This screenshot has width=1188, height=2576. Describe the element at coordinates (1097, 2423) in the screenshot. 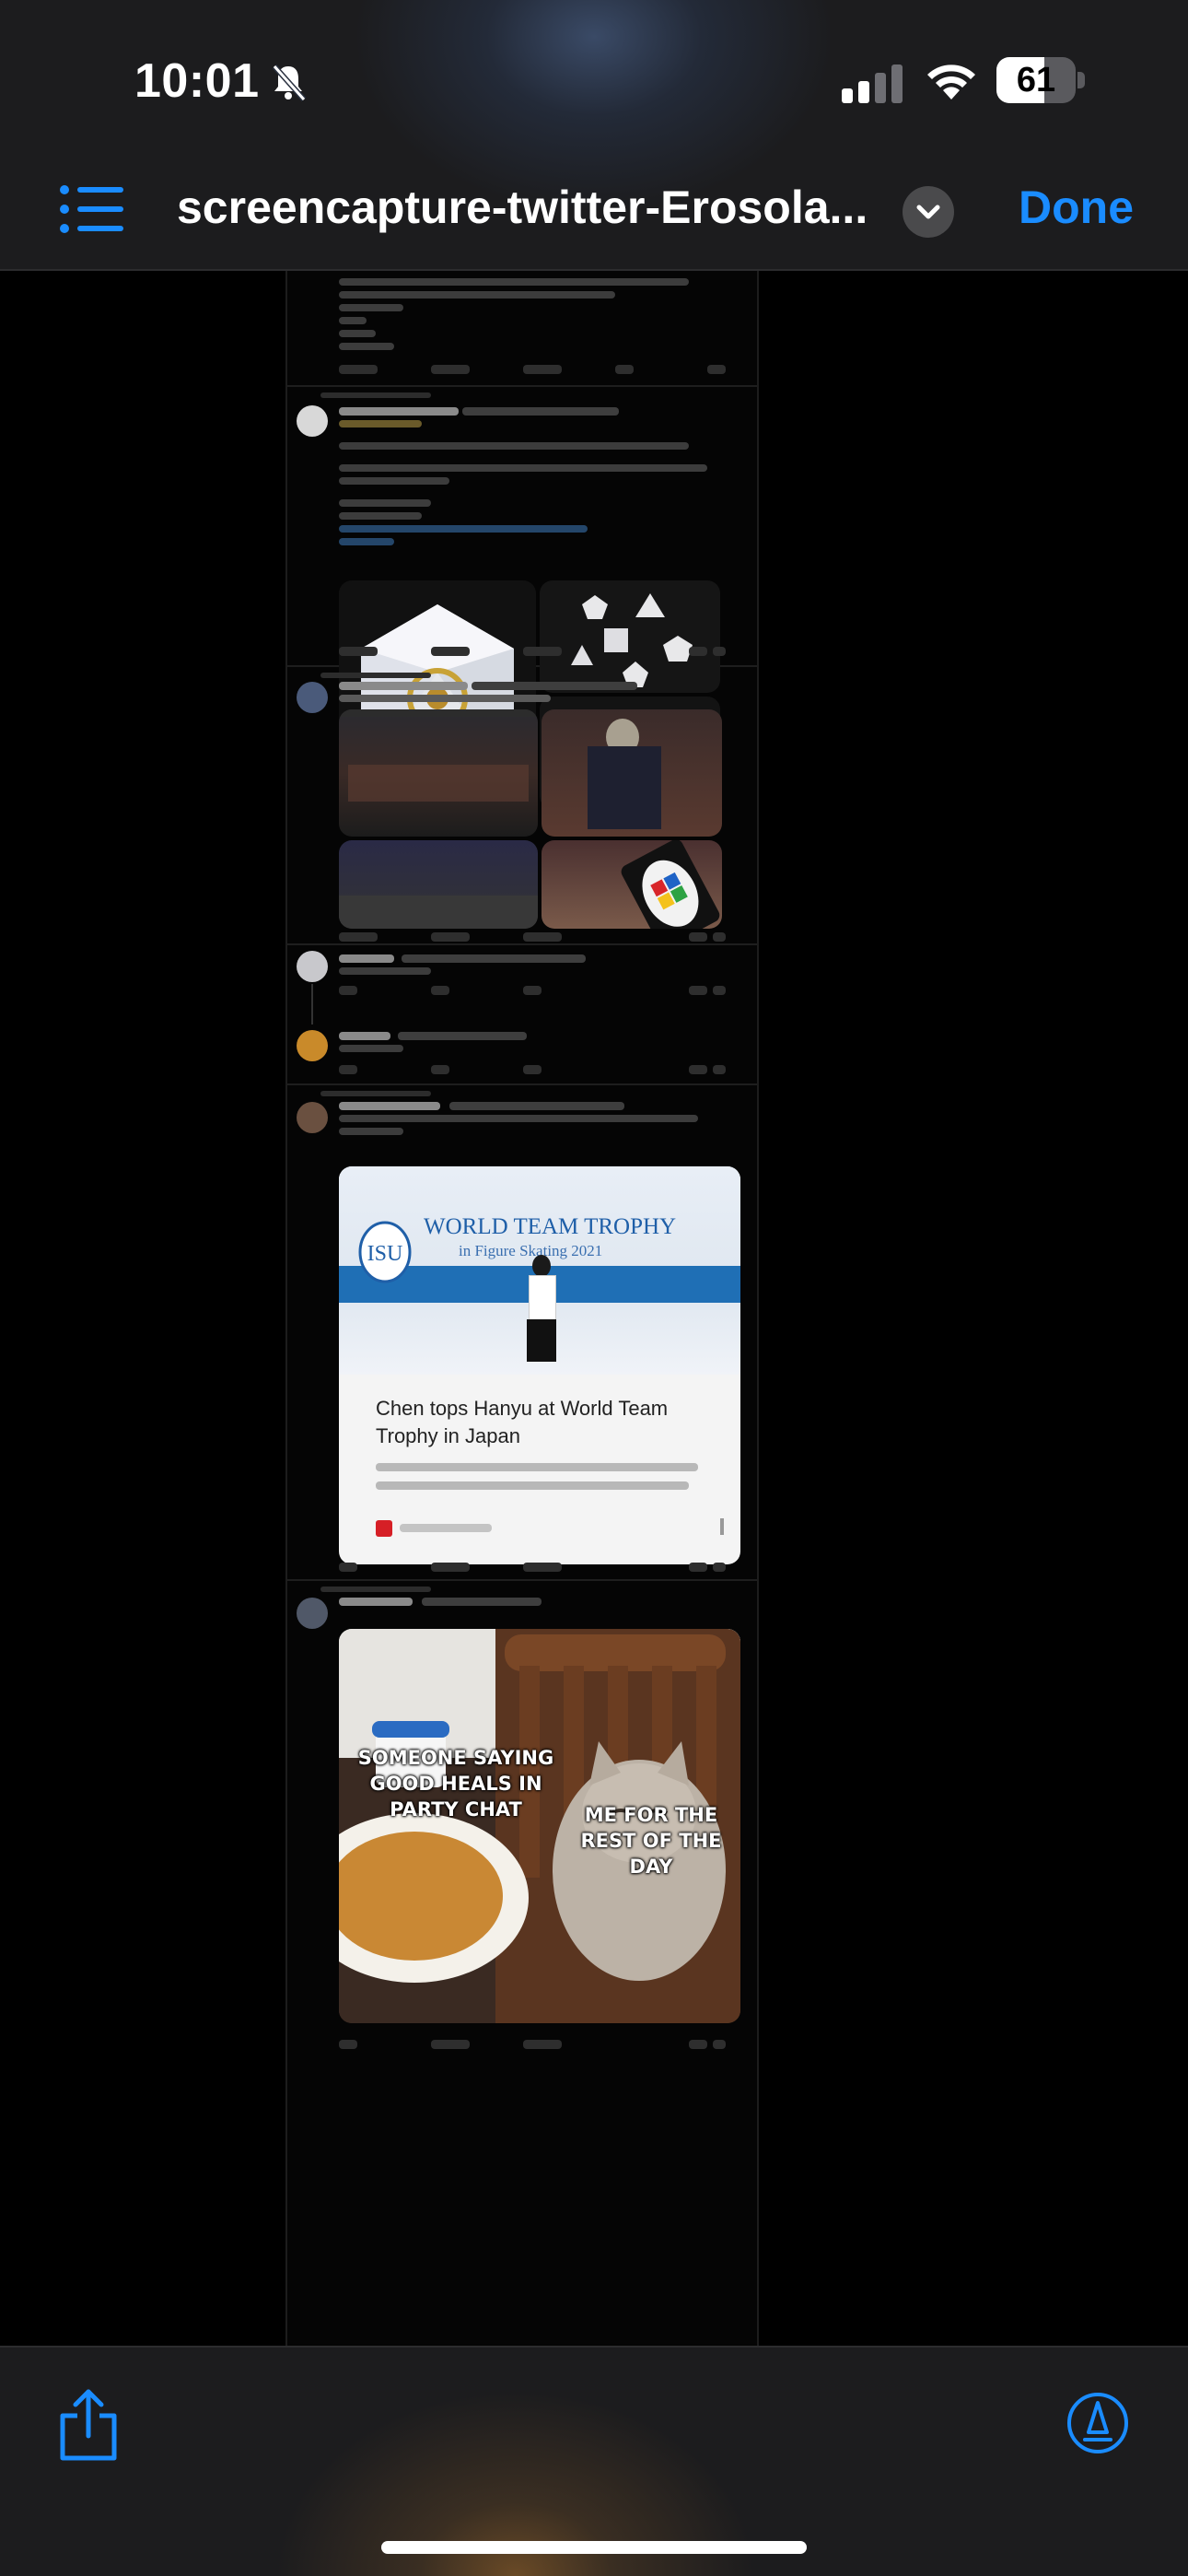

I see `markup-pen-icon` at that location.